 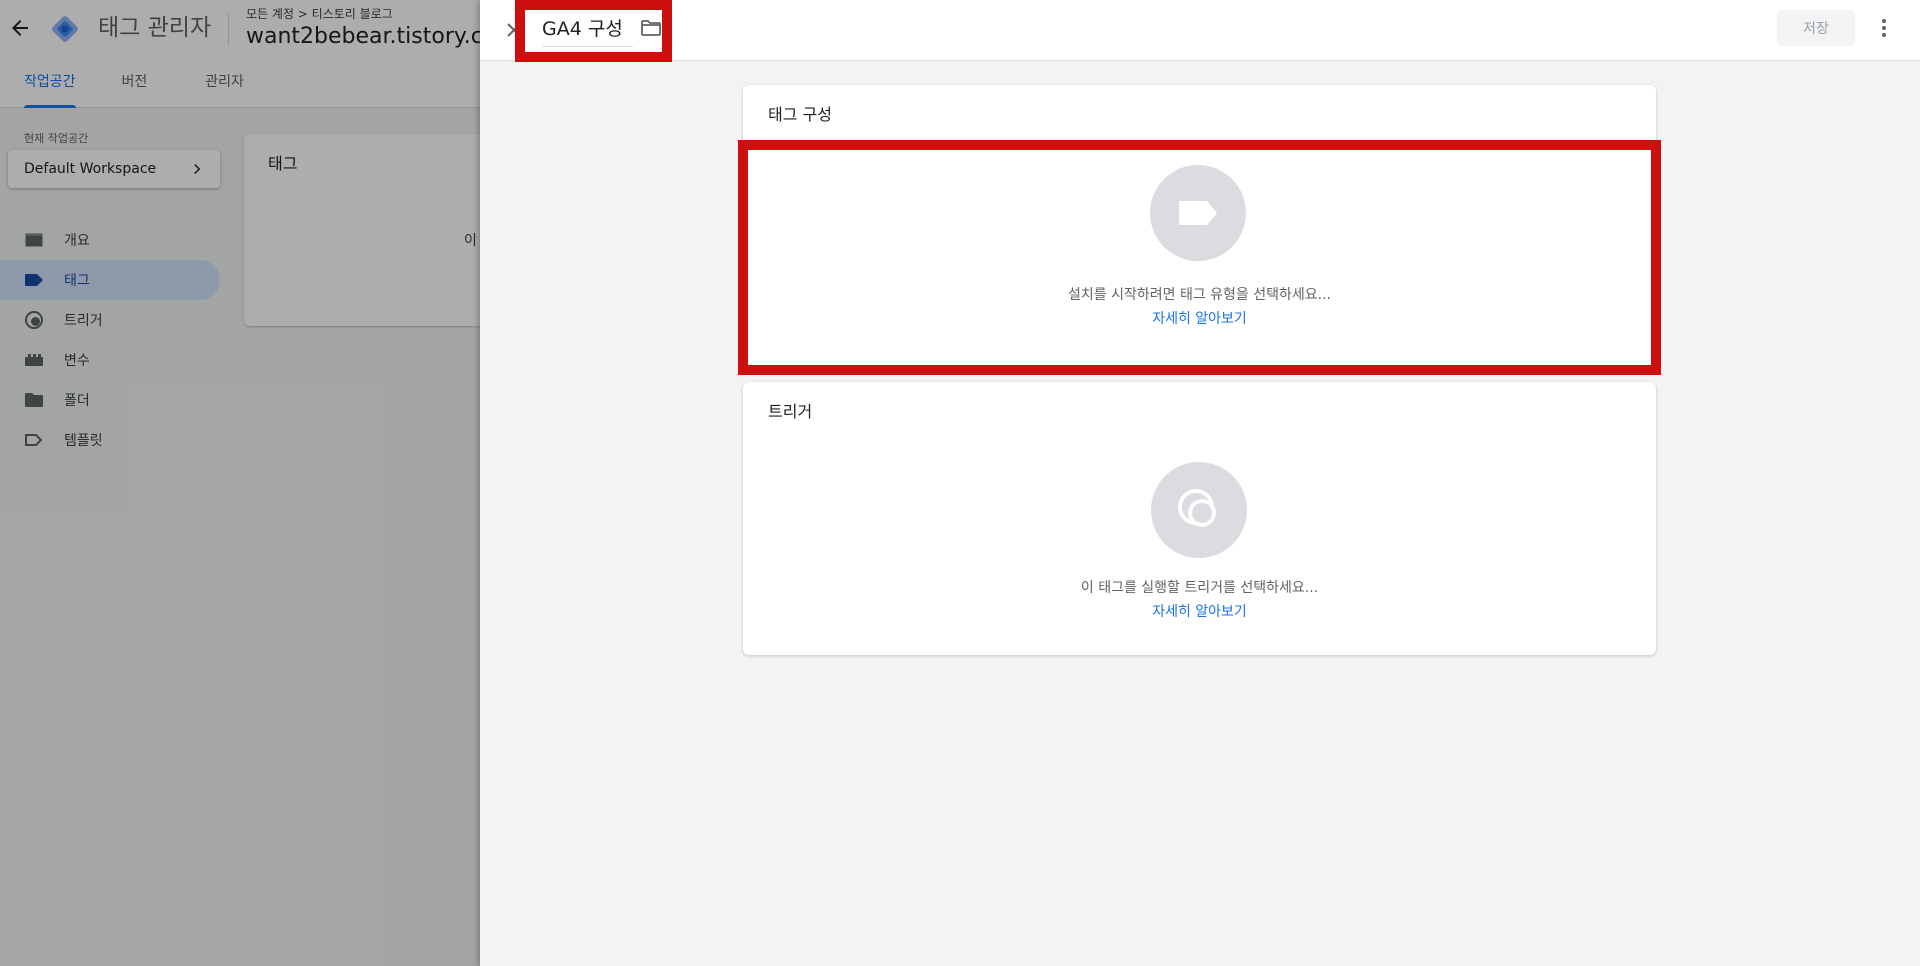 I want to click on triggering-card: 트리거 이 태그를 실행할 트리거를 선택하세요... 자세히 알아보기, so click(x=1199, y=518).